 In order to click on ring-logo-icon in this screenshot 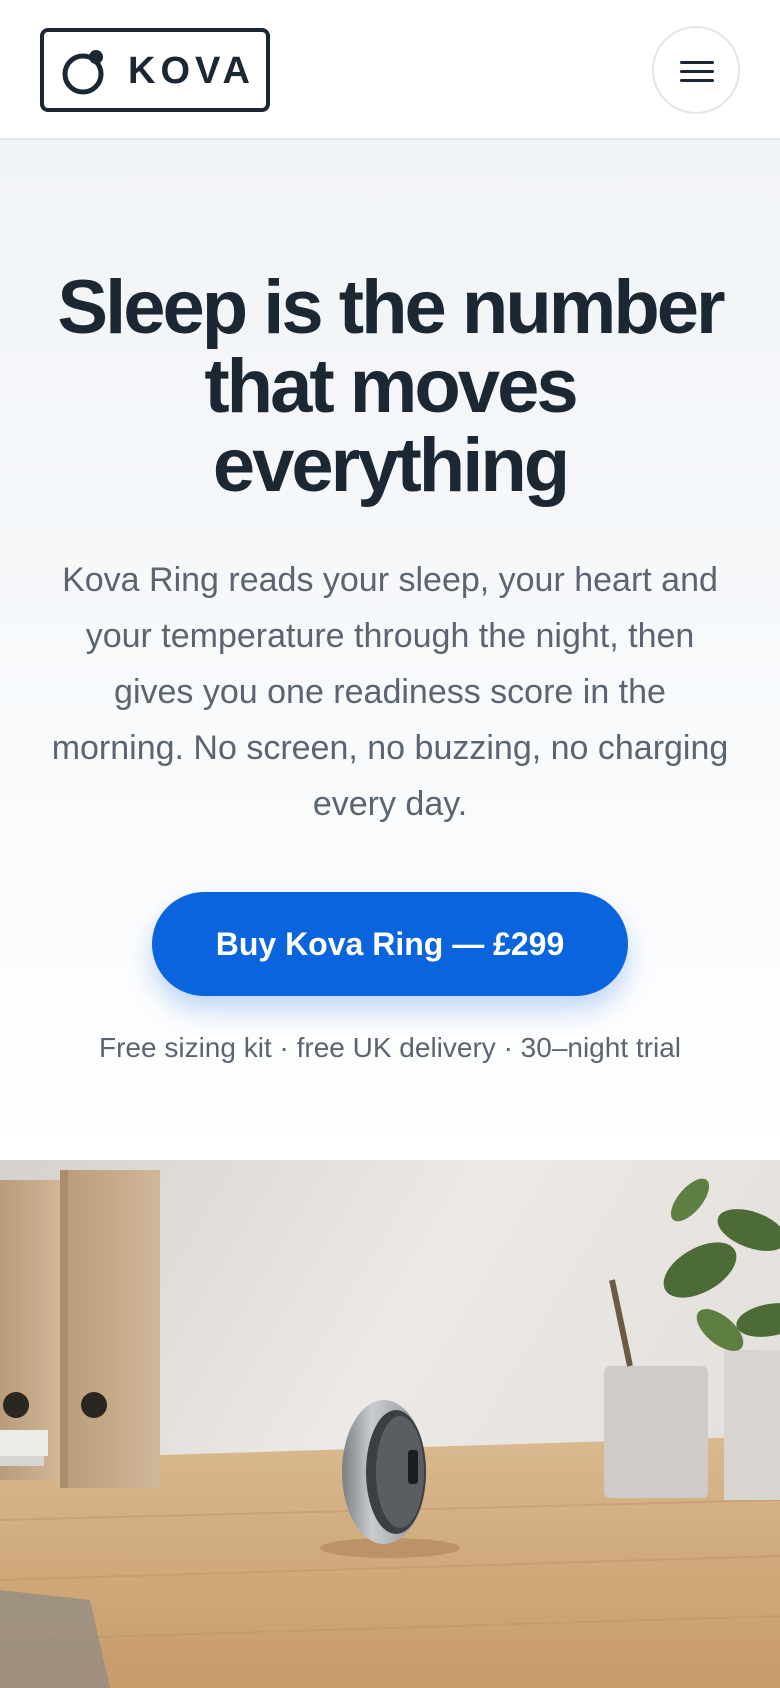, I will do `click(83, 72)`.